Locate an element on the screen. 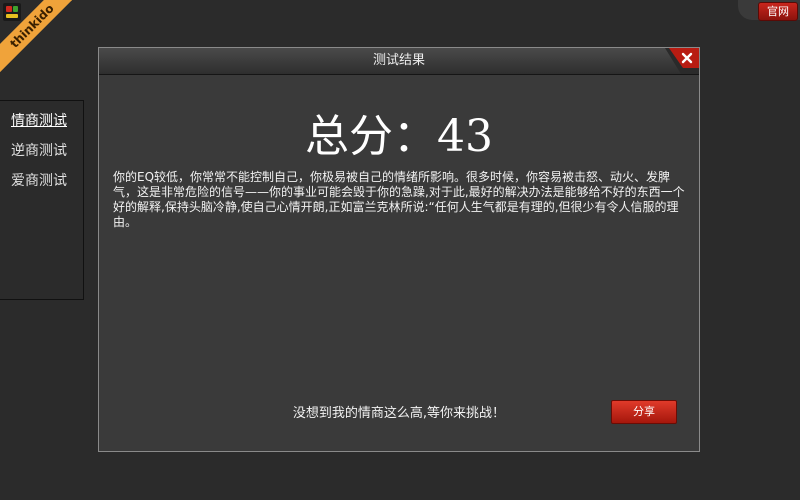 This screenshot has width=800, height=500. app-logo-icon is located at coordinates (12, 12).